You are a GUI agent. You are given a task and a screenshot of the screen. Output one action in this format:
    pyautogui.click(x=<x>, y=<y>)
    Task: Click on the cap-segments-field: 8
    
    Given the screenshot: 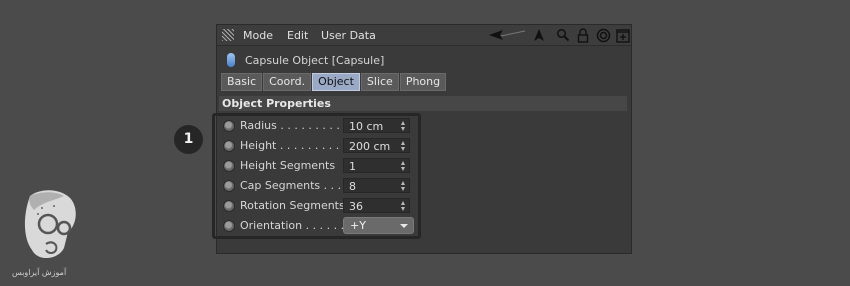 What is the action you would take?
    pyautogui.click(x=376, y=185)
    